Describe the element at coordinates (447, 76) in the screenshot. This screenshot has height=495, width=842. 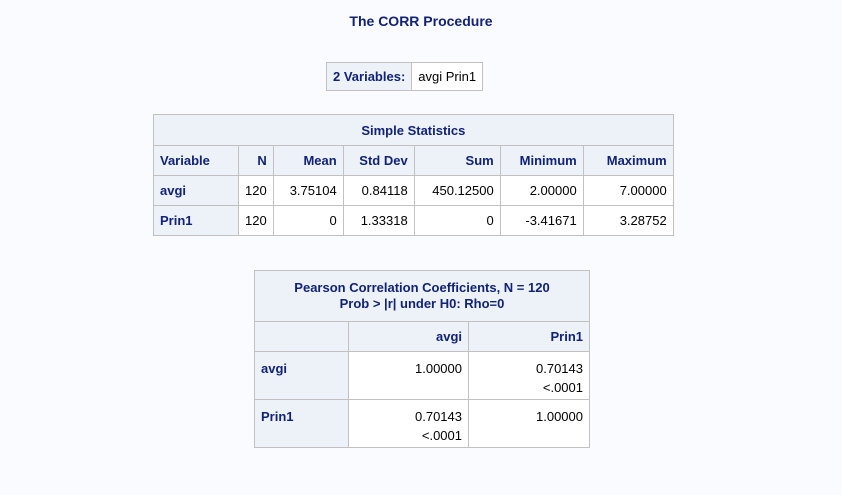
I see `variables-value: avgi Prin1` at that location.